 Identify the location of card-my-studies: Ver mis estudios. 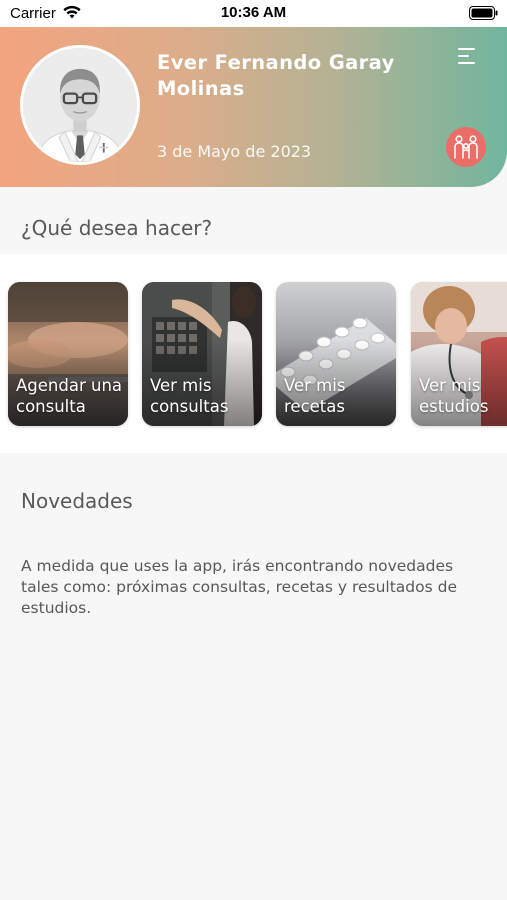
(459, 354).